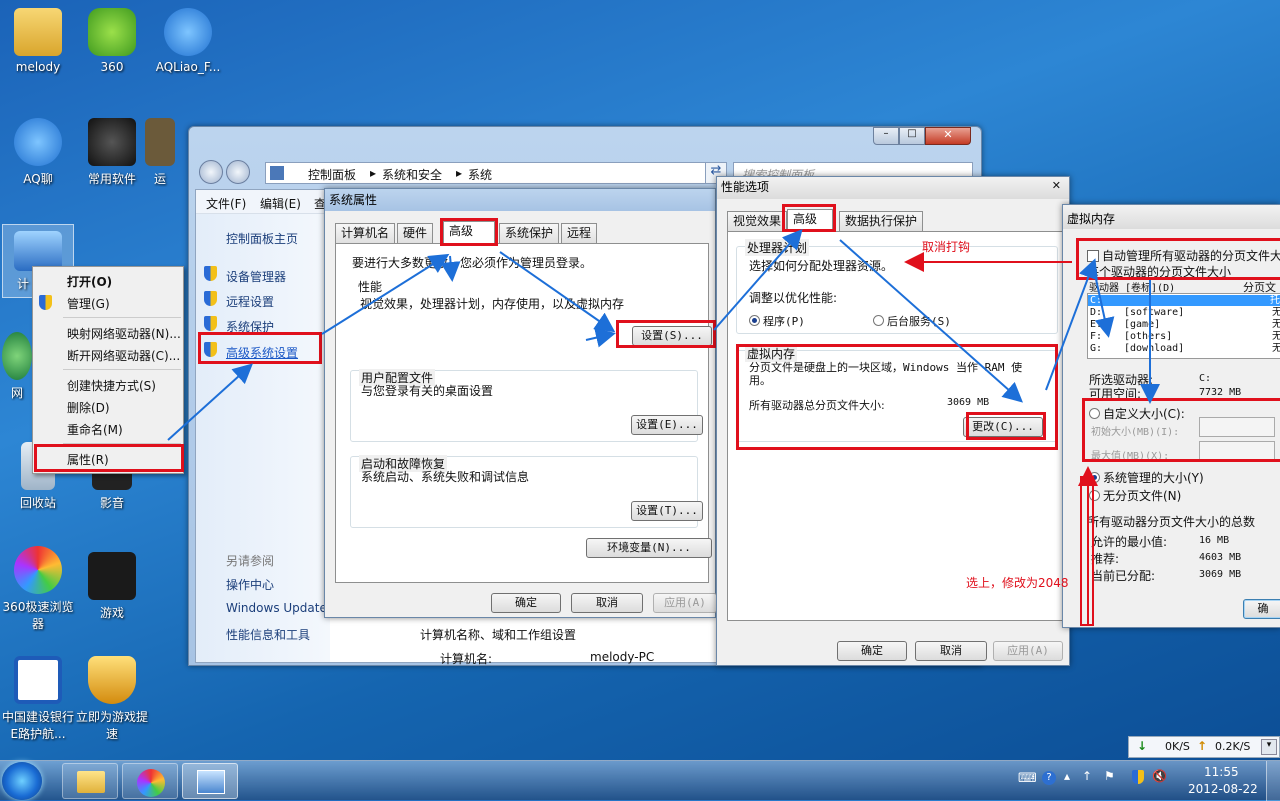  What do you see at coordinates (640, 780) in the screenshot?
I see `taskbar: ⌨ ? ▴ ↑ ⚑ 🔇 11:55 2012-08-22` at bounding box center [640, 780].